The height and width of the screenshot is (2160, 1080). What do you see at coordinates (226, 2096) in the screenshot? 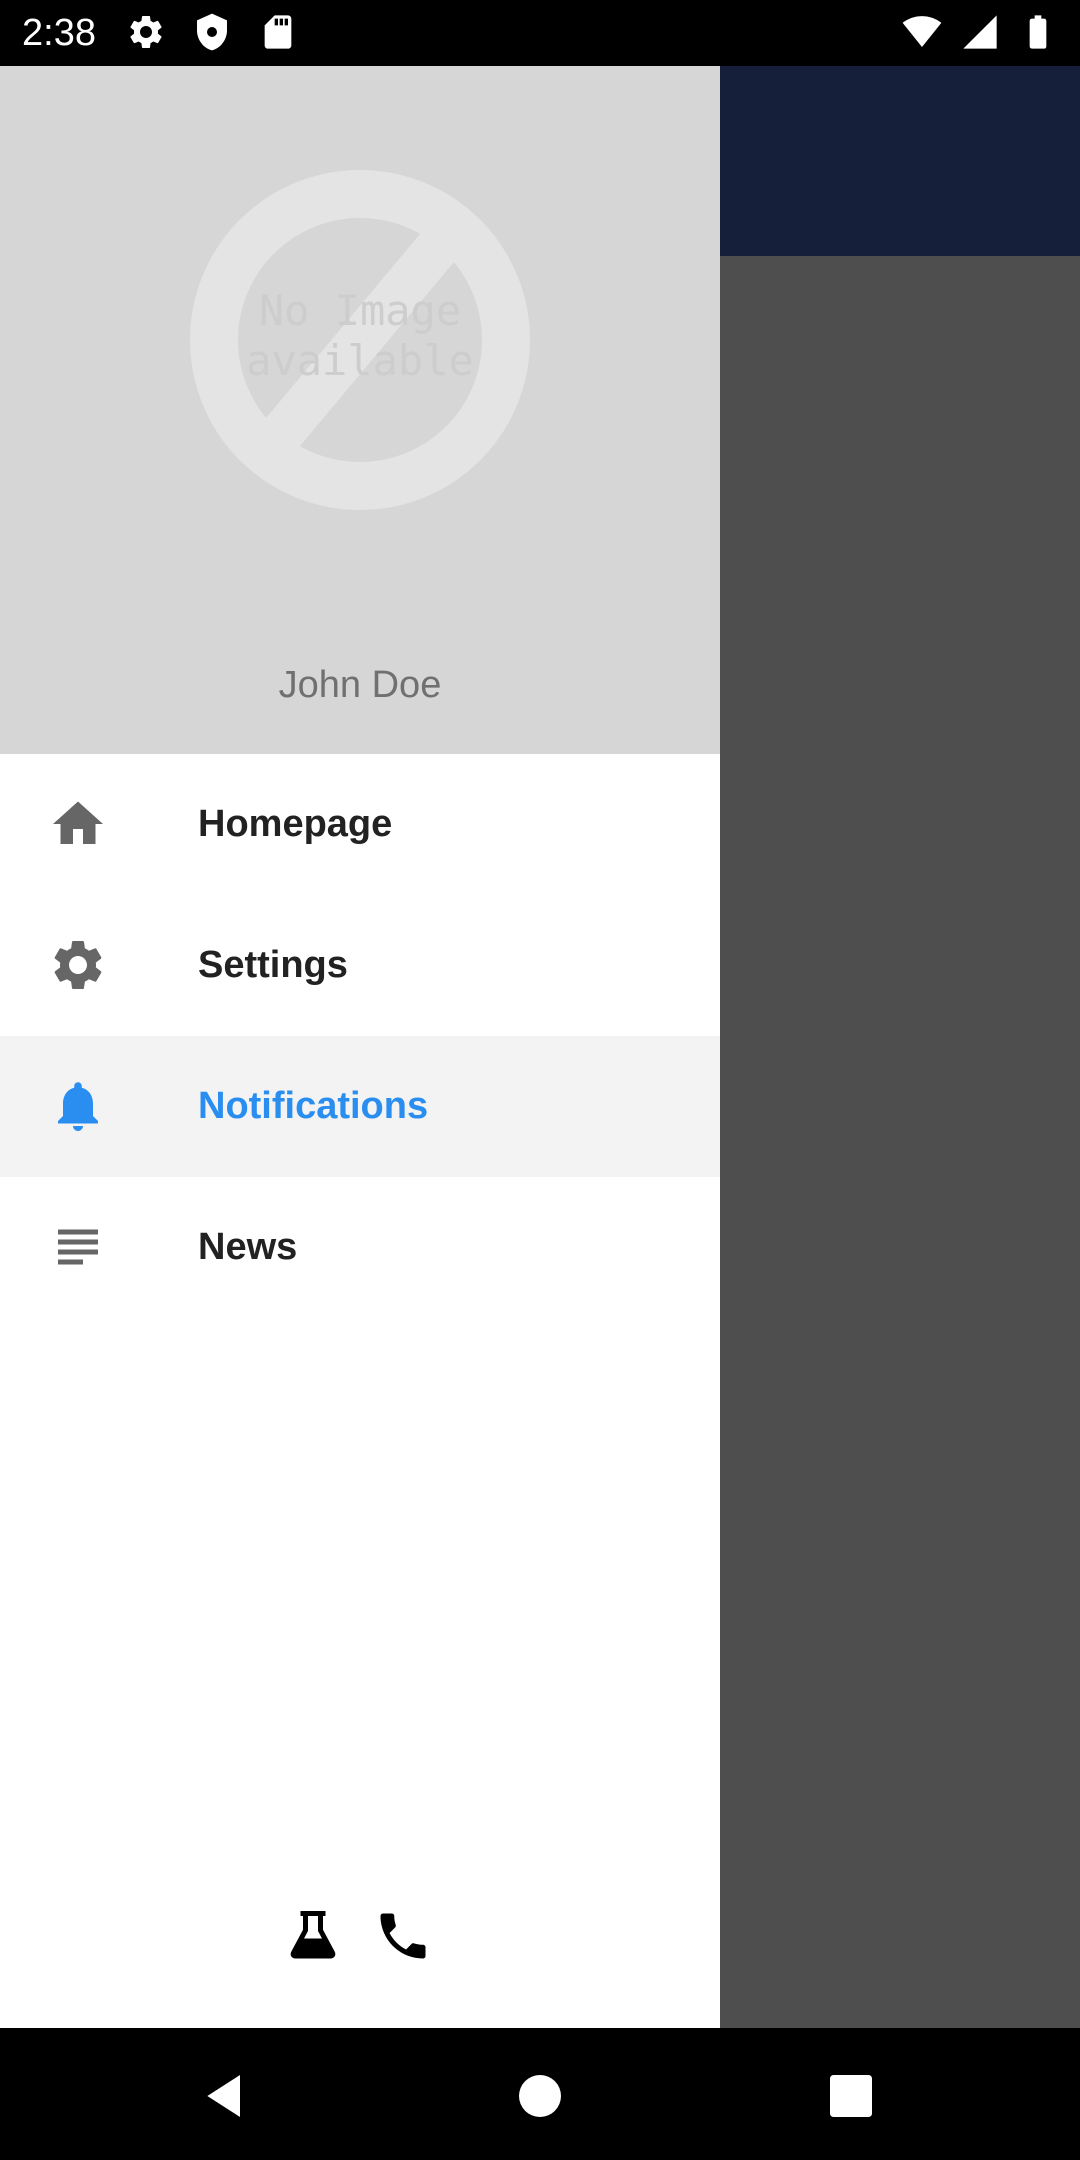
I see `back-icon` at bounding box center [226, 2096].